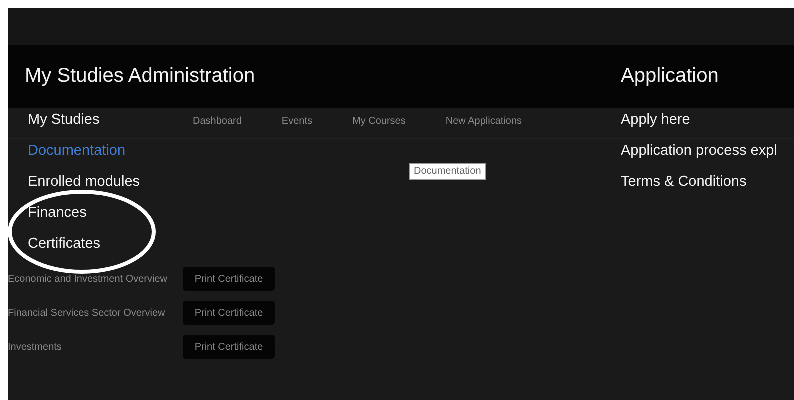 Image resolution: width=794 pixels, height=400 pixels. What do you see at coordinates (699, 120) in the screenshot?
I see `menu-item: Apply here` at bounding box center [699, 120].